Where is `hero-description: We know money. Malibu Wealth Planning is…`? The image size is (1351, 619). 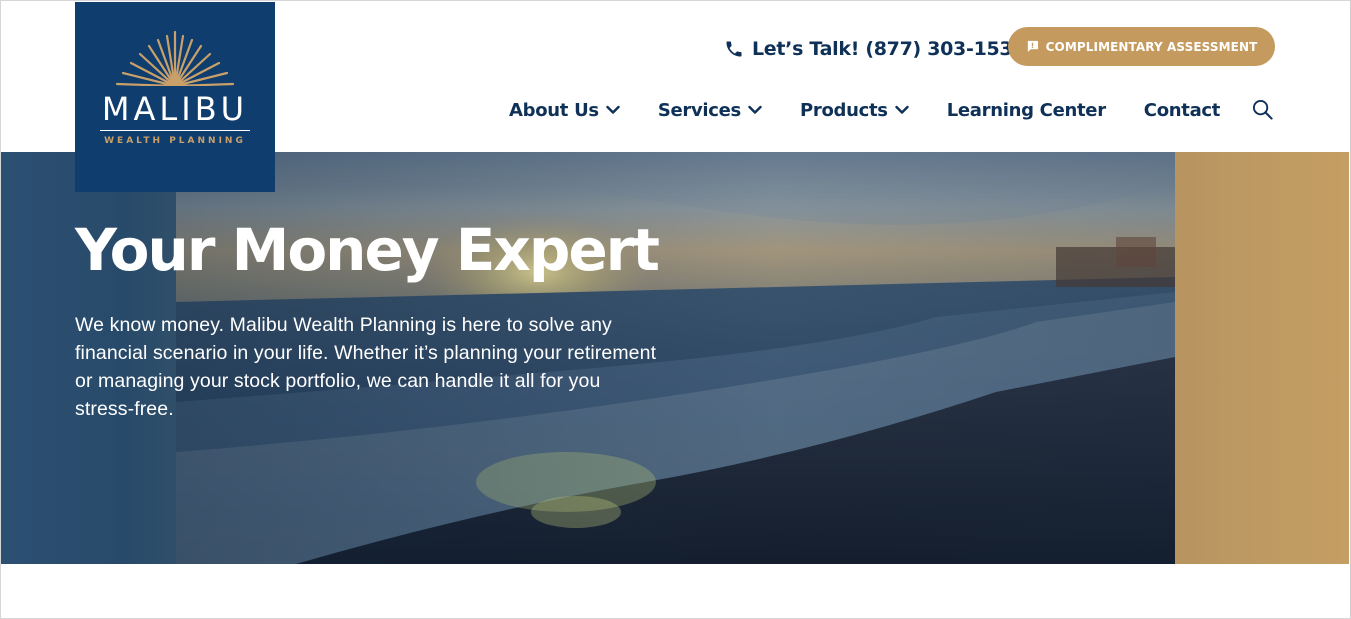
hero-description: We know money. Malibu Wealth Planning is… is located at coordinates (366, 367).